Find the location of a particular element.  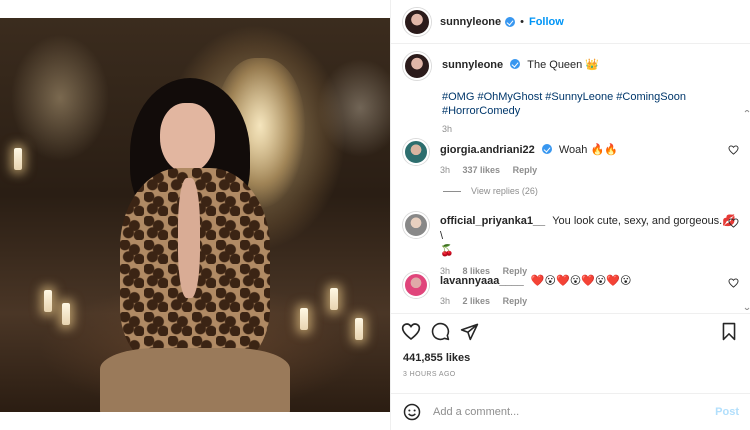

author-avatar is located at coordinates (417, 21).